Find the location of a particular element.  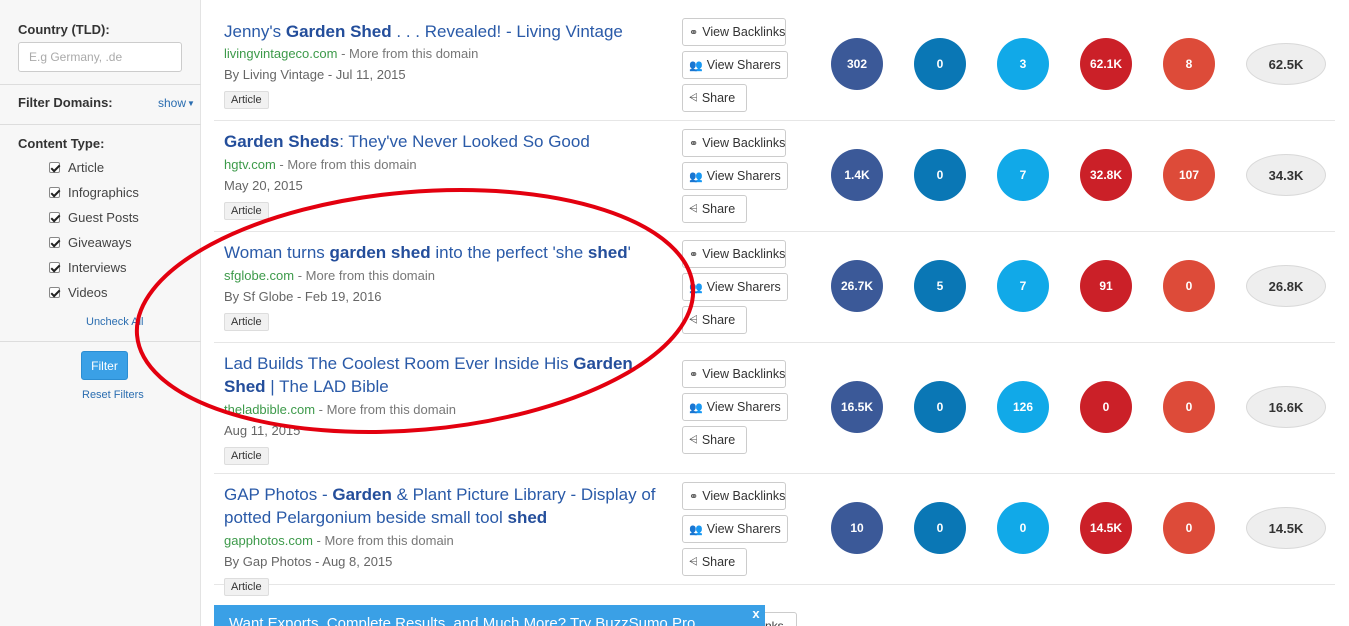

content-type-option: Giveaways is located at coordinates (90, 242).